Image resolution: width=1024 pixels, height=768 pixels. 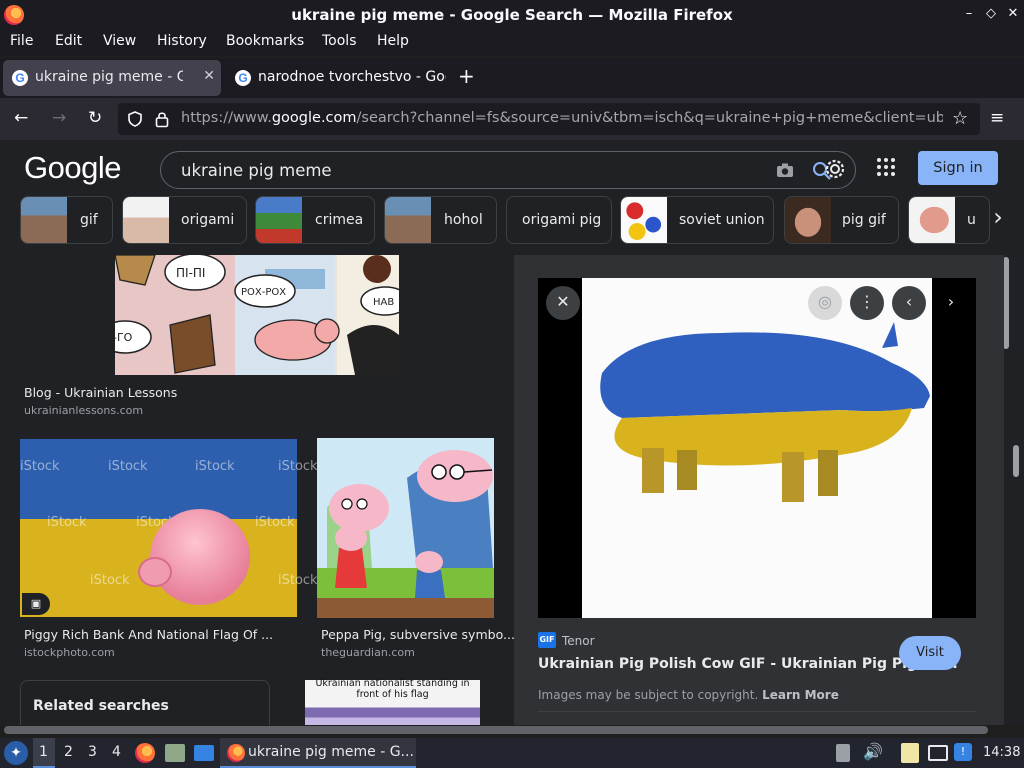 I want to click on chip-label: crimea, so click(x=339, y=220).